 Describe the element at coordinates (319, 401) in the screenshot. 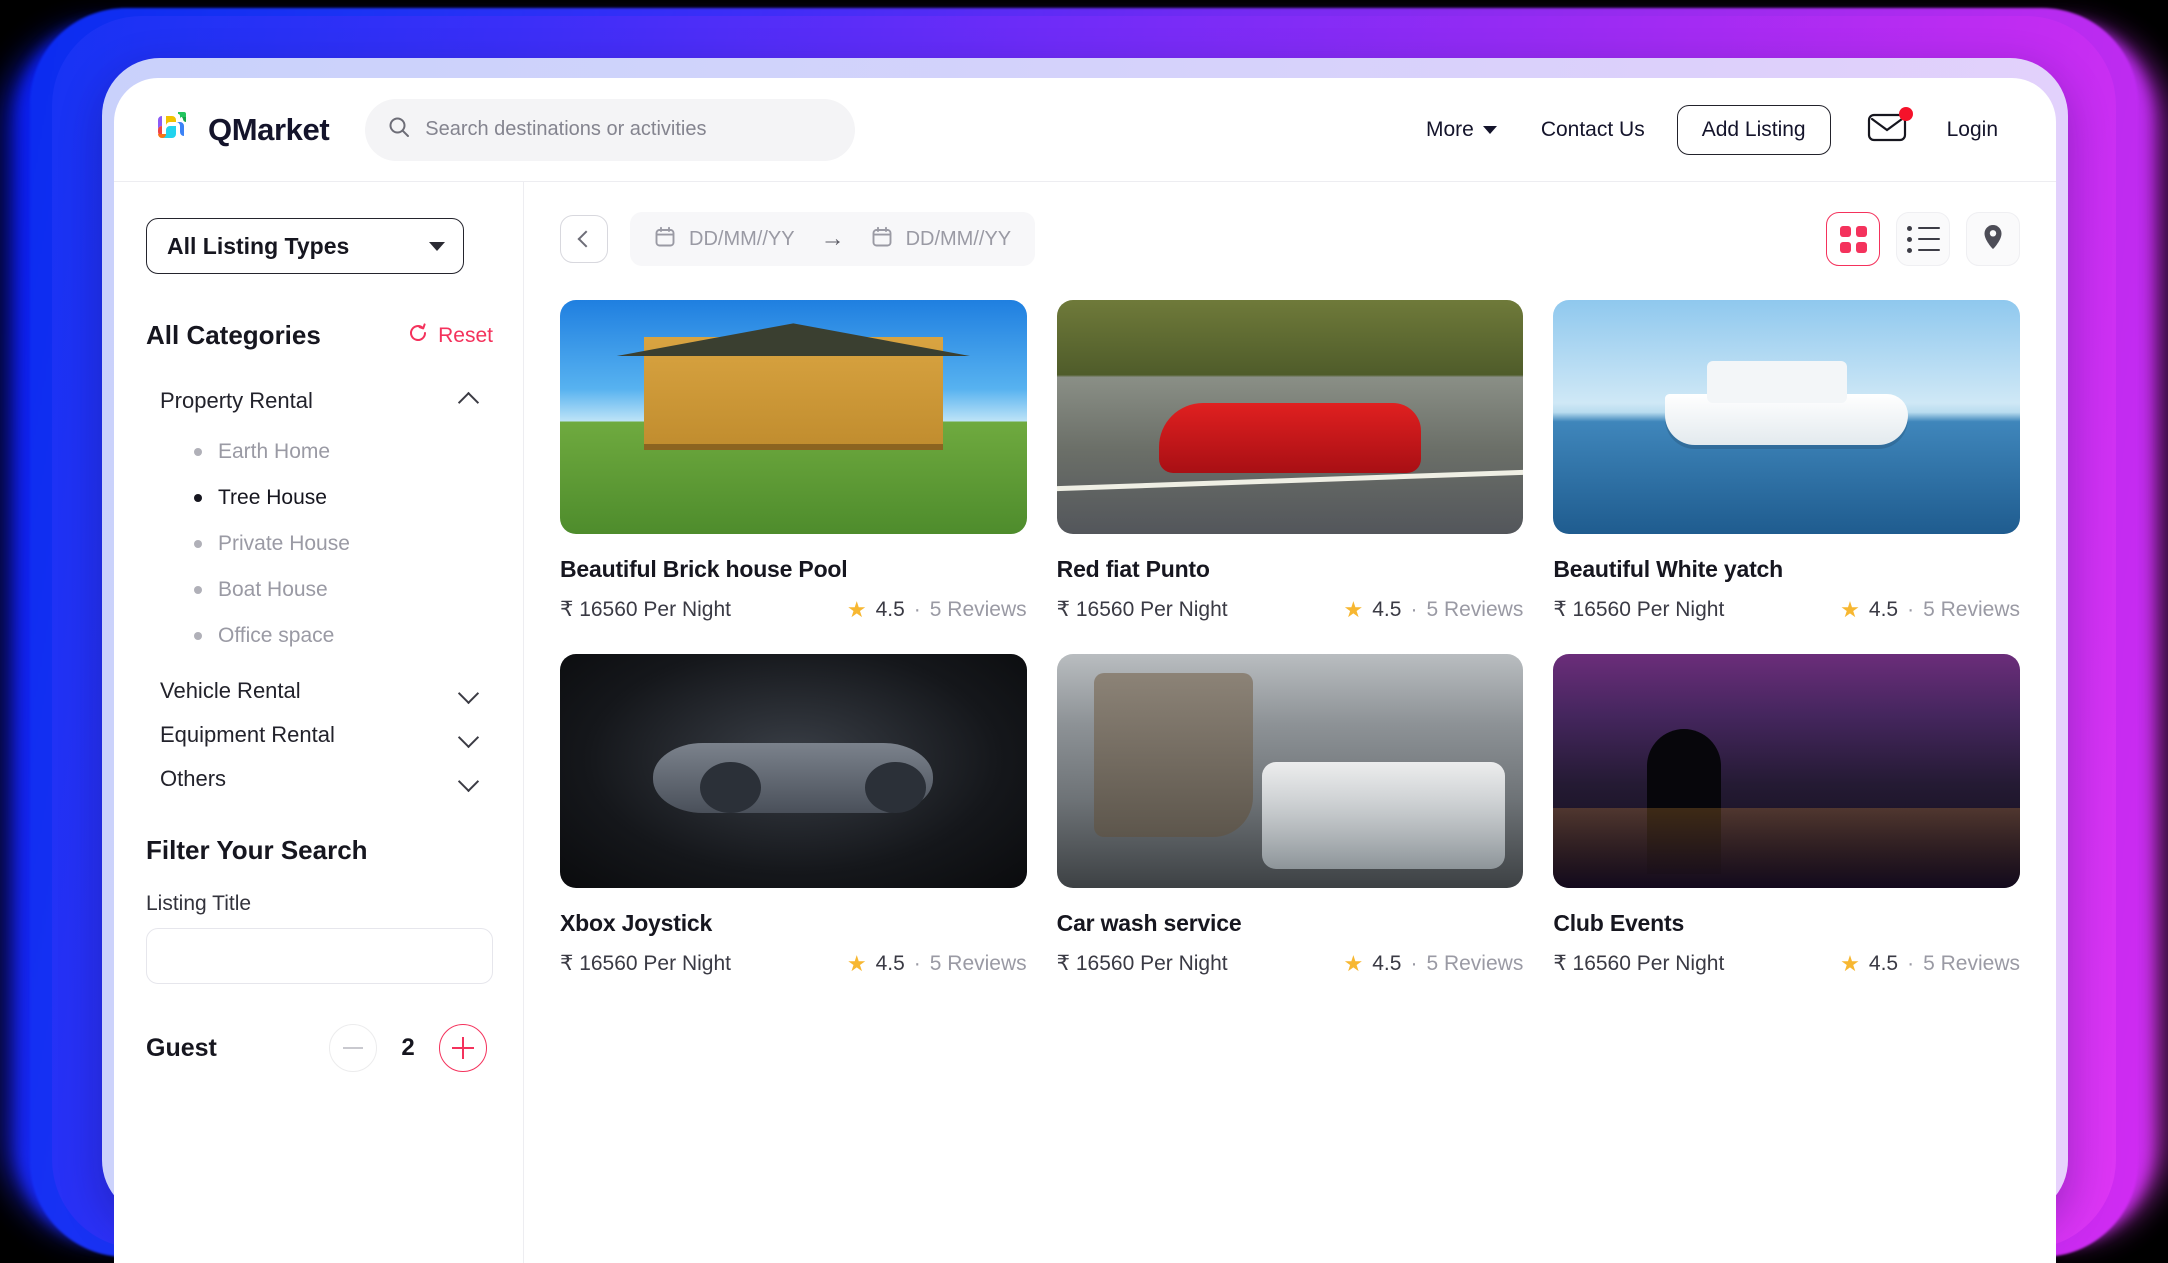

I see `category-group-property-rental: Property Rental` at that location.